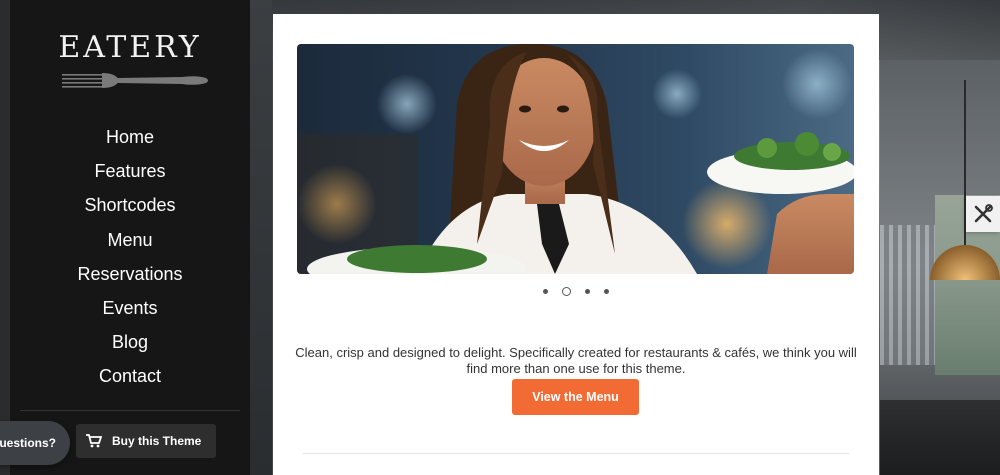  I want to click on cart-icon, so click(94, 441).